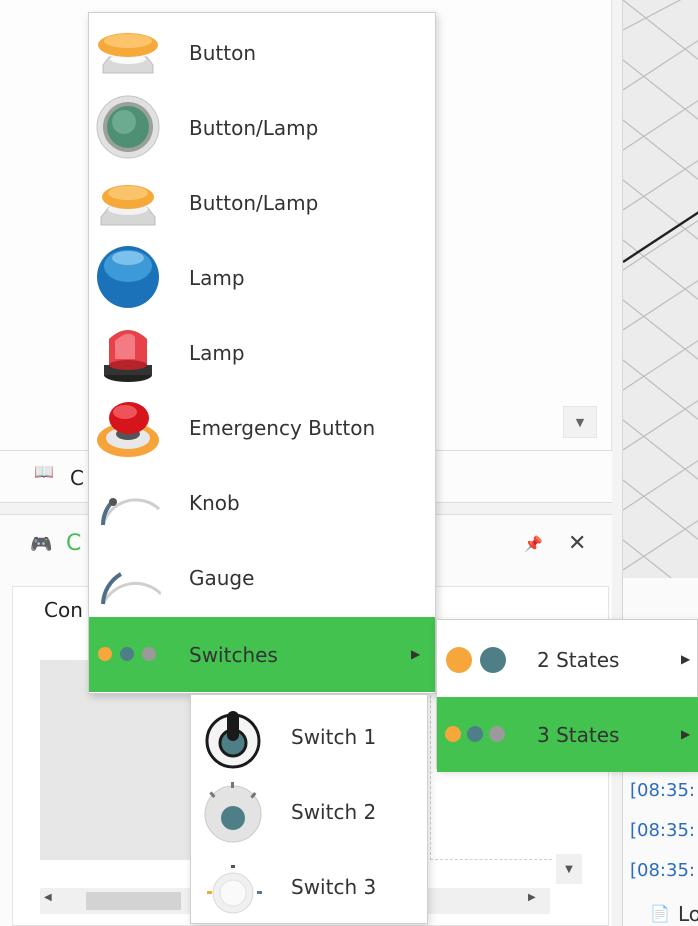 The height and width of the screenshot is (926, 698). I want to click on menu-item-label: Emergency Button, so click(282, 427).